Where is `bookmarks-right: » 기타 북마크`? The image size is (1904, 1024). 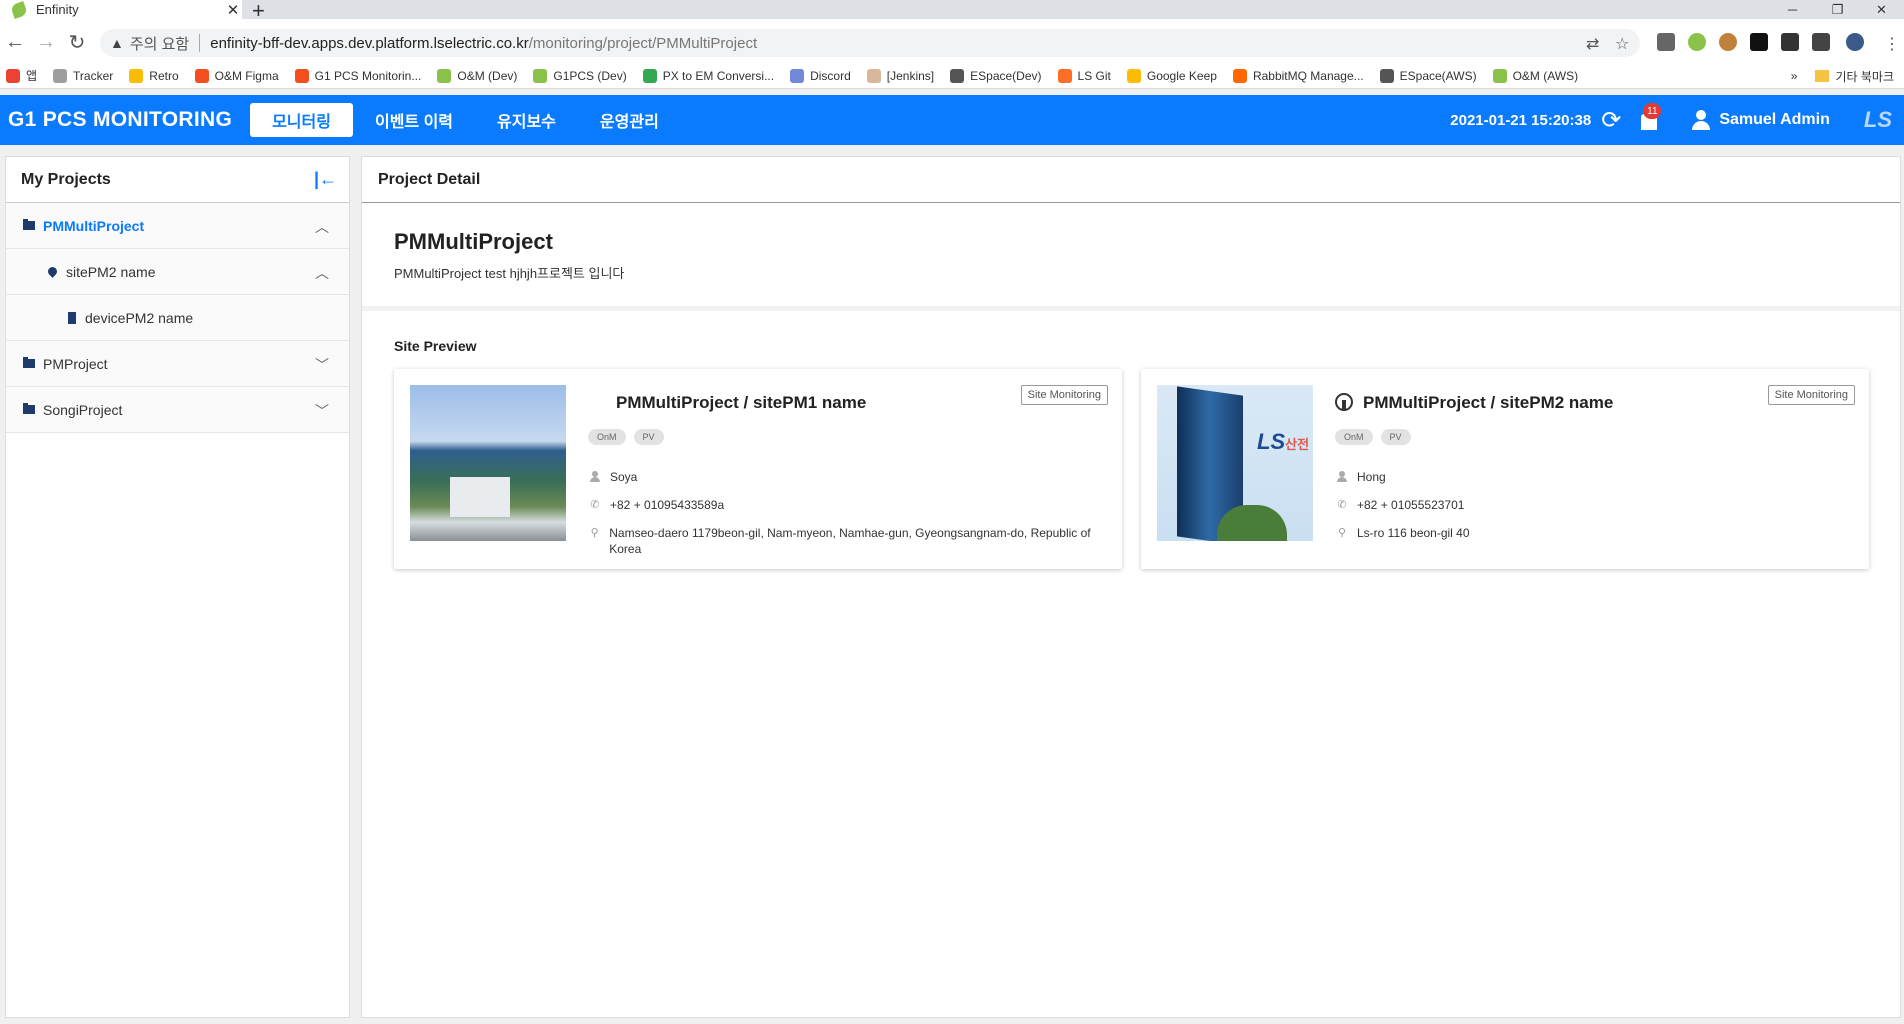
bookmarks-right: » 기타 북마크 is located at coordinates (1842, 76).